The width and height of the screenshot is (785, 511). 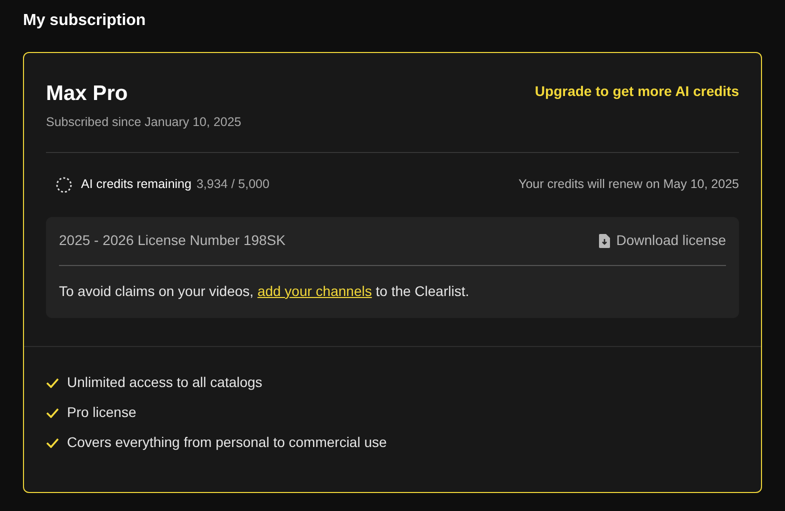 What do you see at coordinates (628, 185) in the screenshot?
I see `renewal-date: Your credits will renew on May 10, 2025` at bounding box center [628, 185].